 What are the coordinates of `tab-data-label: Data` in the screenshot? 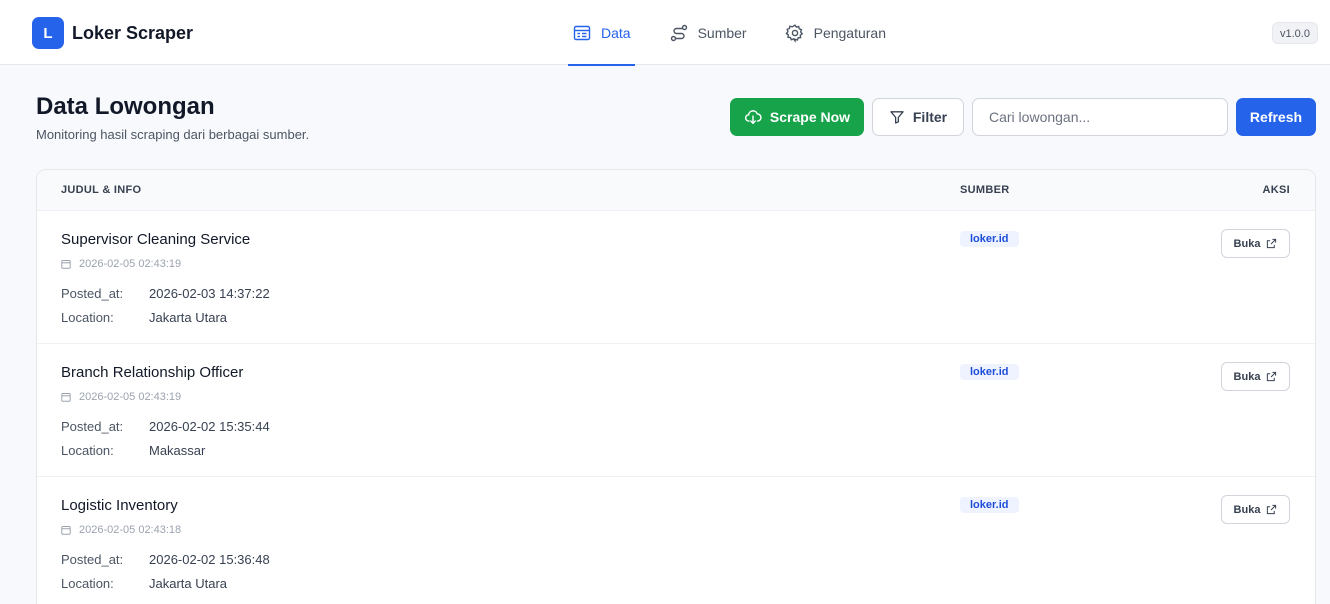 It's located at (616, 32).